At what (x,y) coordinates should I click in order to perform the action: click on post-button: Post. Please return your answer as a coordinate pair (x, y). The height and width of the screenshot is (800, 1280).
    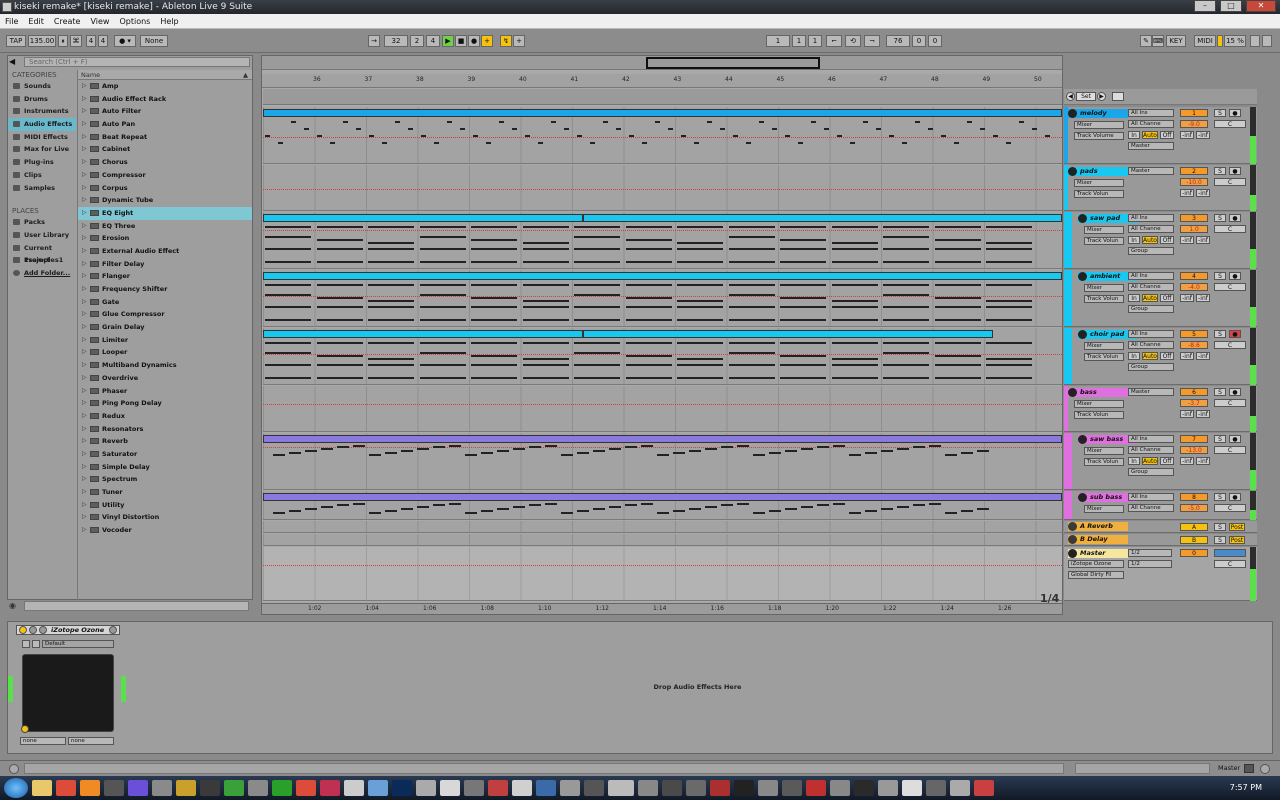
    Looking at the image, I should click on (1237, 540).